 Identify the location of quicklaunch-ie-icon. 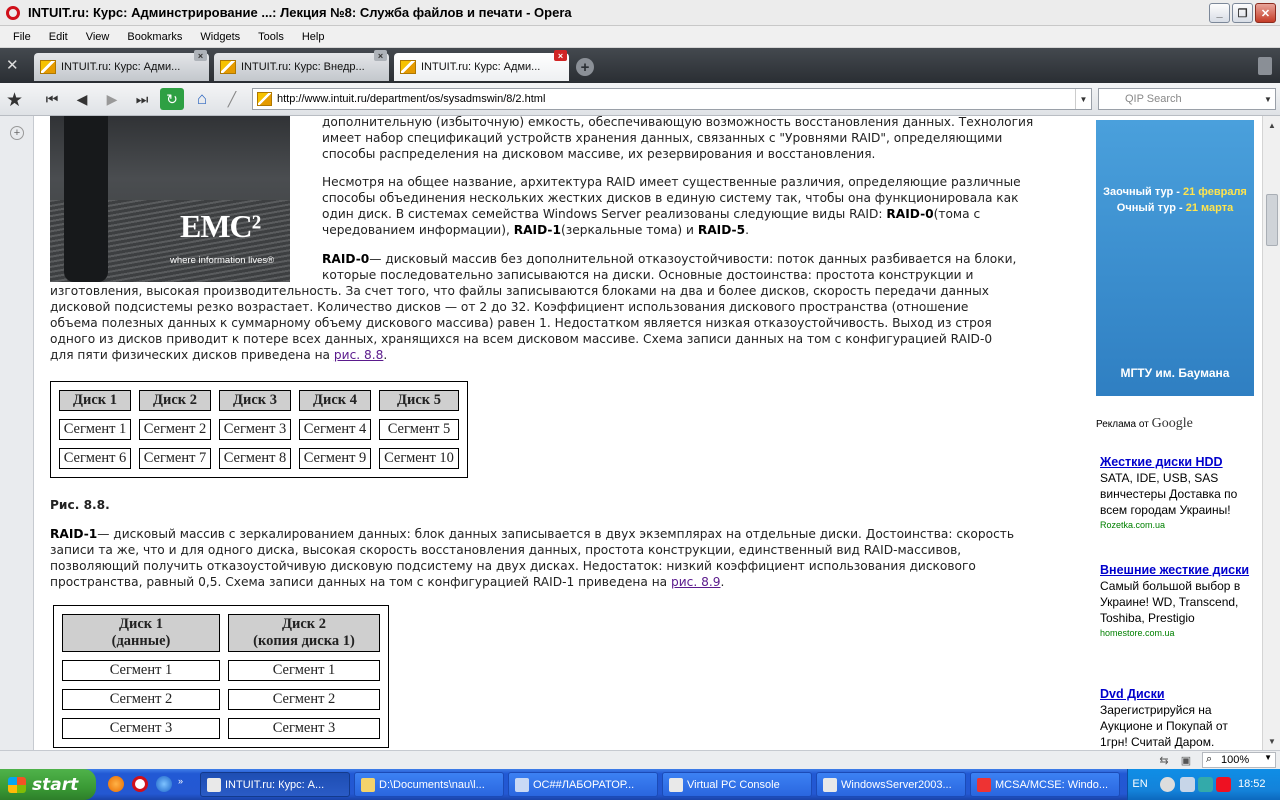
(164, 784).